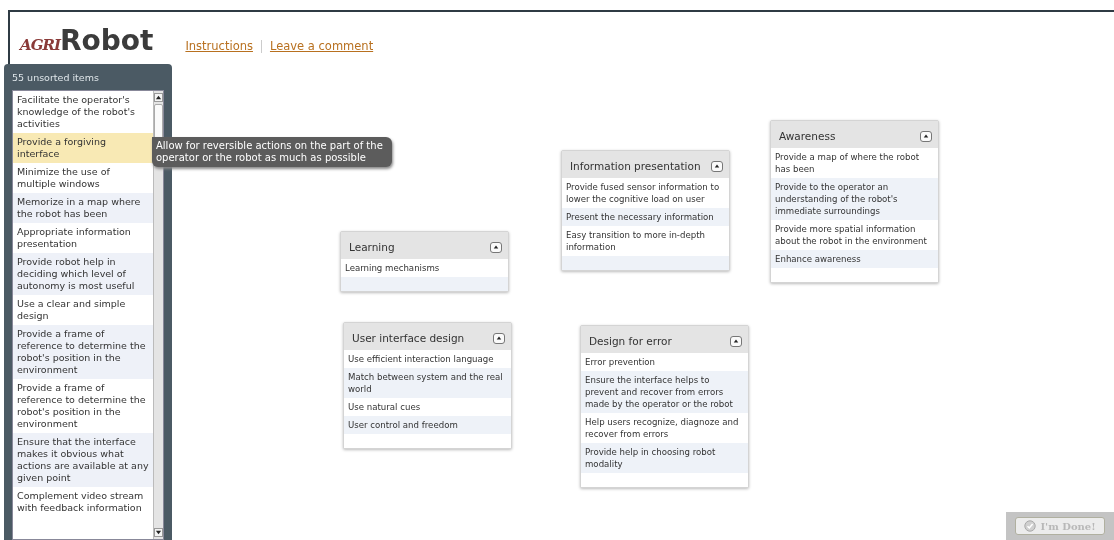 The image size is (1114, 540). What do you see at coordinates (630, 341) in the screenshot?
I see `category-title: Design for error` at bounding box center [630, 341].